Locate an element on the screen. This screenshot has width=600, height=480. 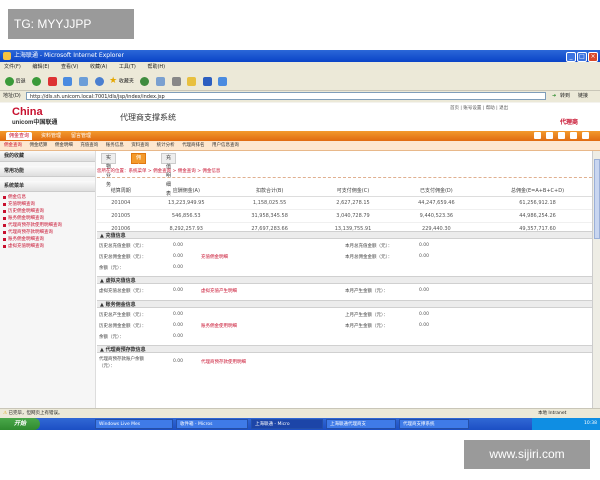
sidebar-section-common: 常用功能 is located at coordinates (47, 171).